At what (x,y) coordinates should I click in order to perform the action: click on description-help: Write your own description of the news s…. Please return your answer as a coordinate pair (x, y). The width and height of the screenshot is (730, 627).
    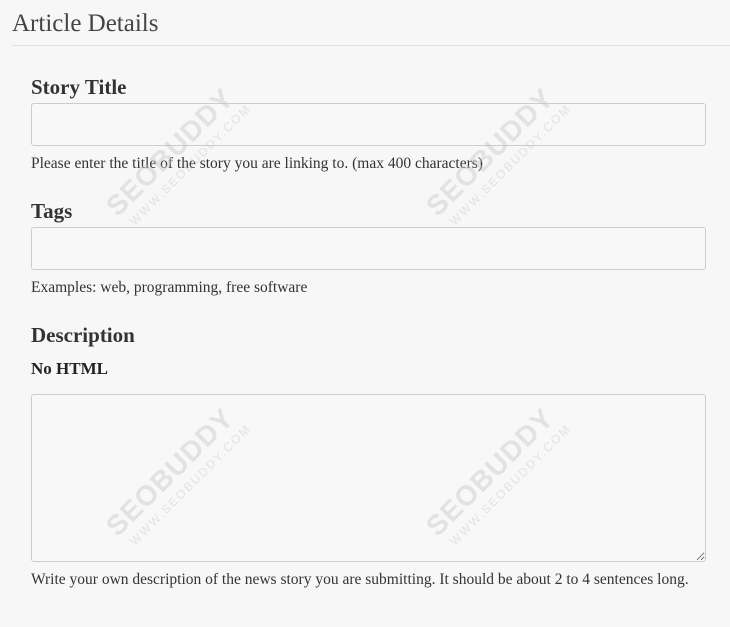
    Looking at the image, I should click on (360, 579).